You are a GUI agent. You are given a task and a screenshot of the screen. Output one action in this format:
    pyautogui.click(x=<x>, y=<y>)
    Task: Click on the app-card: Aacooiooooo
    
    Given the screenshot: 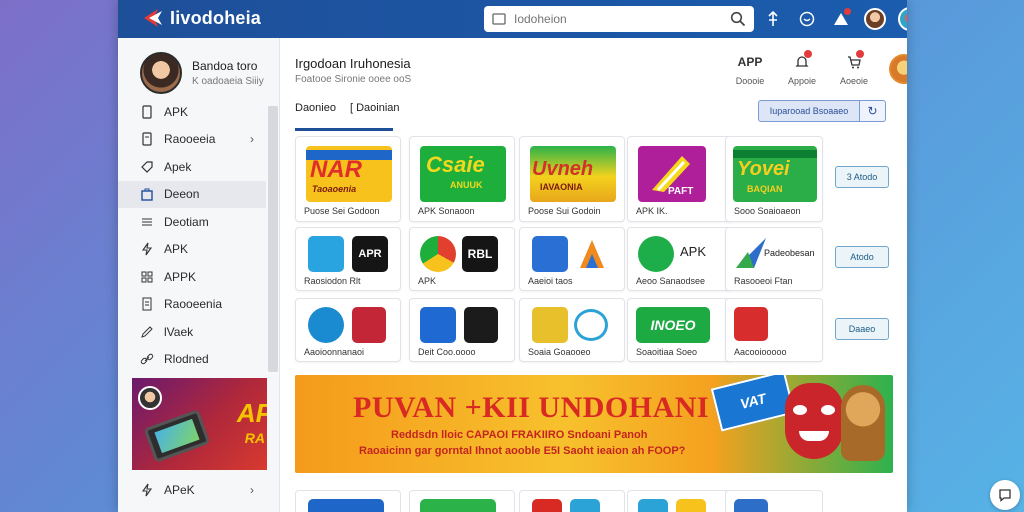 What is the action you would take?
    pyautogui.click(x=774, y=330)
    